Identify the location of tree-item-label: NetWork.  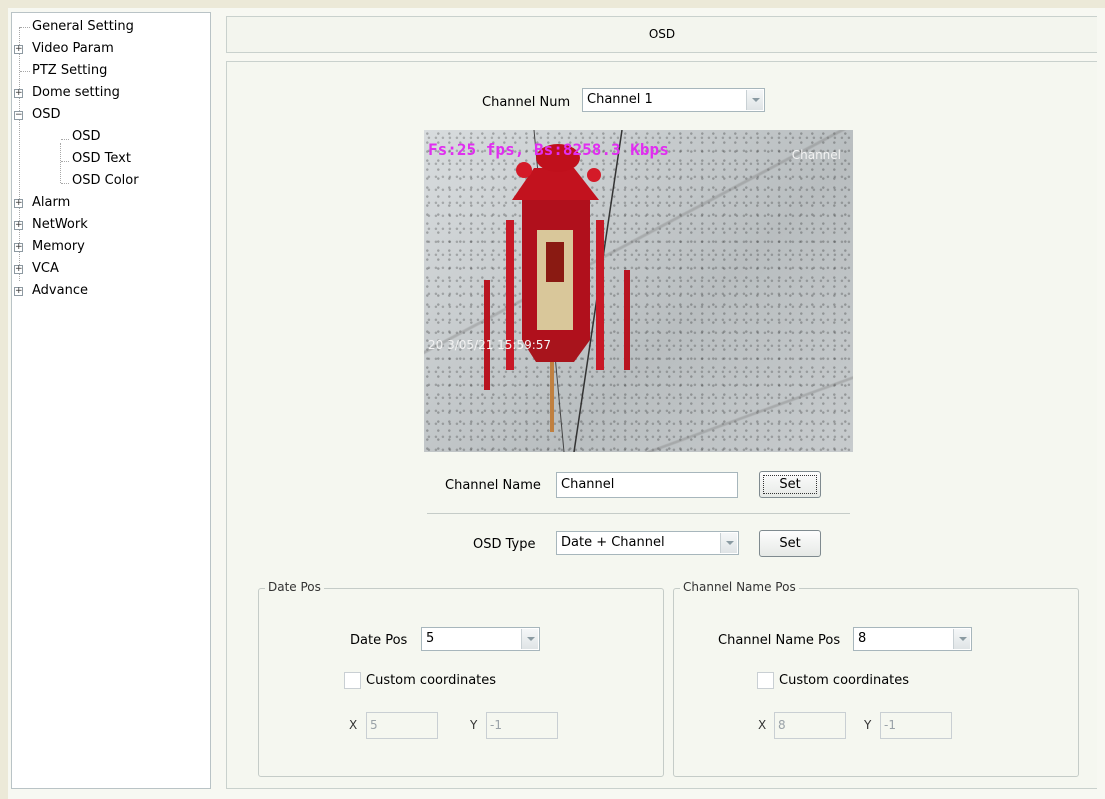
(60, 224).